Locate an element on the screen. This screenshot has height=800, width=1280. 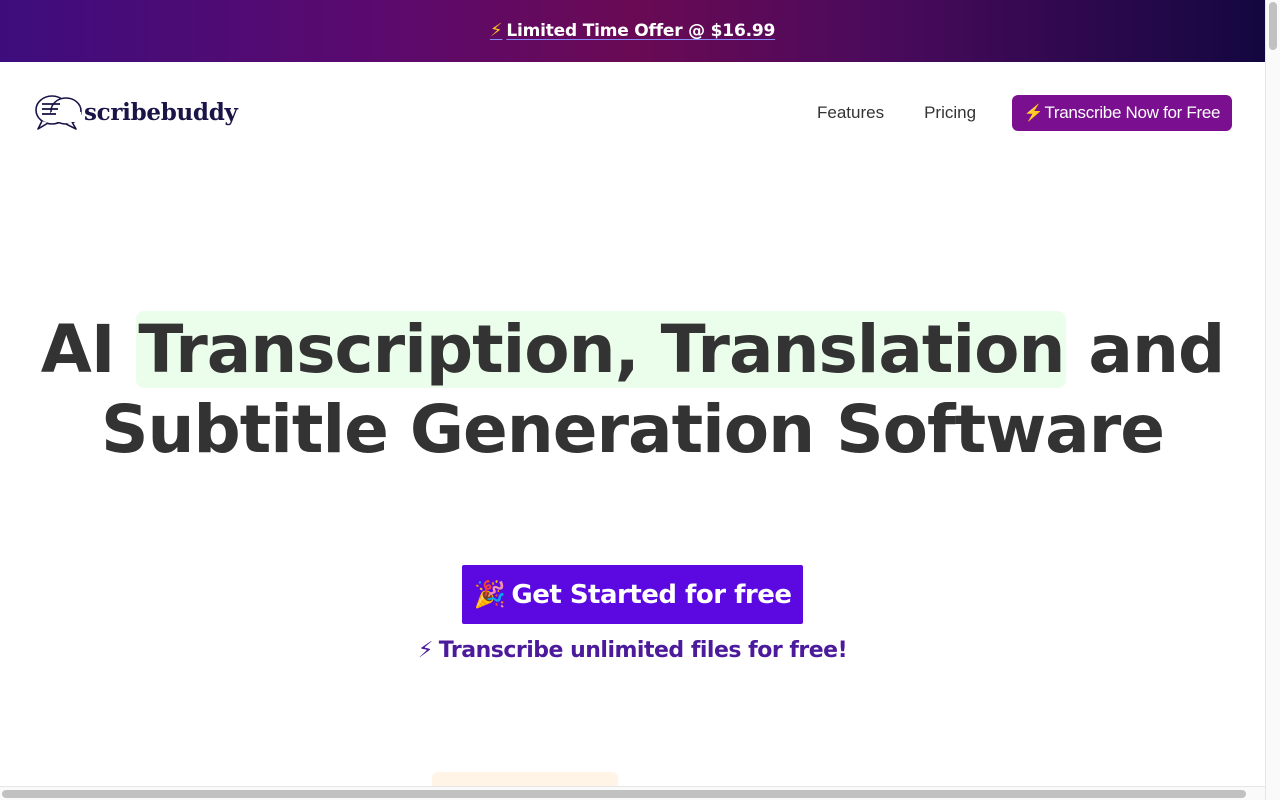
horizontal-scrollbar is located at coordinates (632, 793).